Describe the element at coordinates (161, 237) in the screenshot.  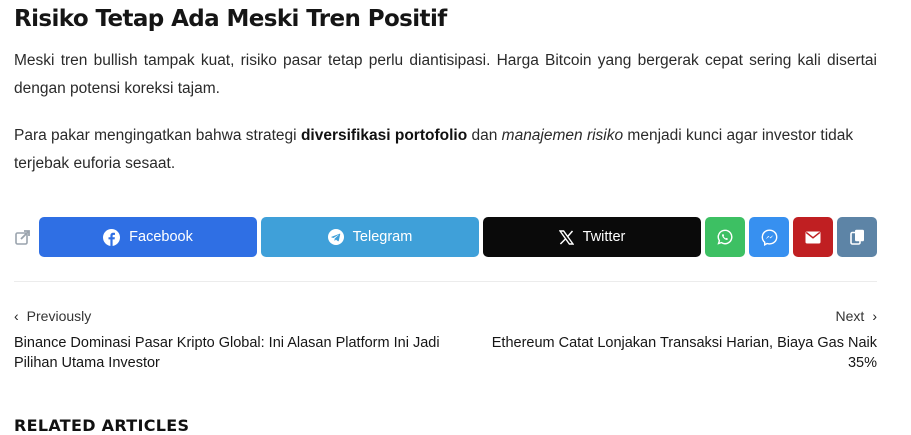
I see `facebook-label: Facebook` at that location.